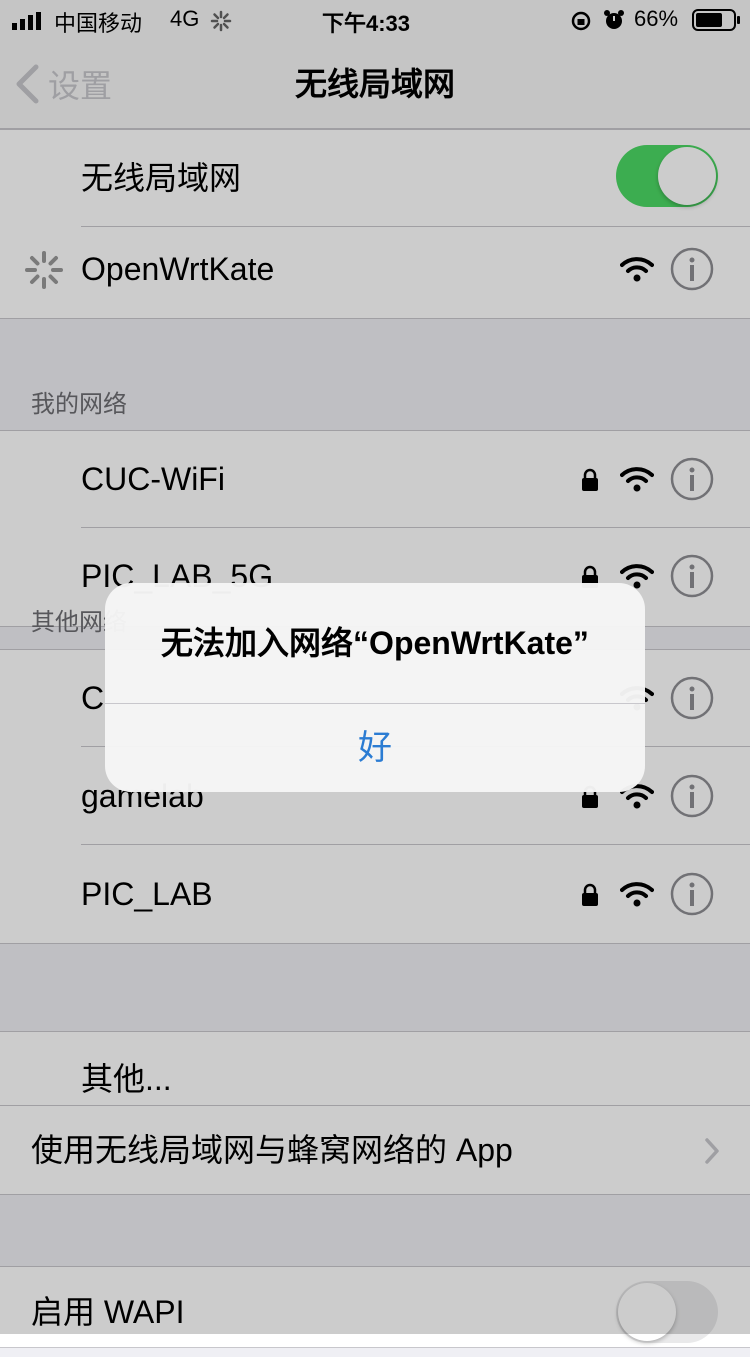 The height and width of the screenshot is (1357, 750). I want to click on alert-title: 无法加入网络“OpenWrtKate”, so click(375, 643).